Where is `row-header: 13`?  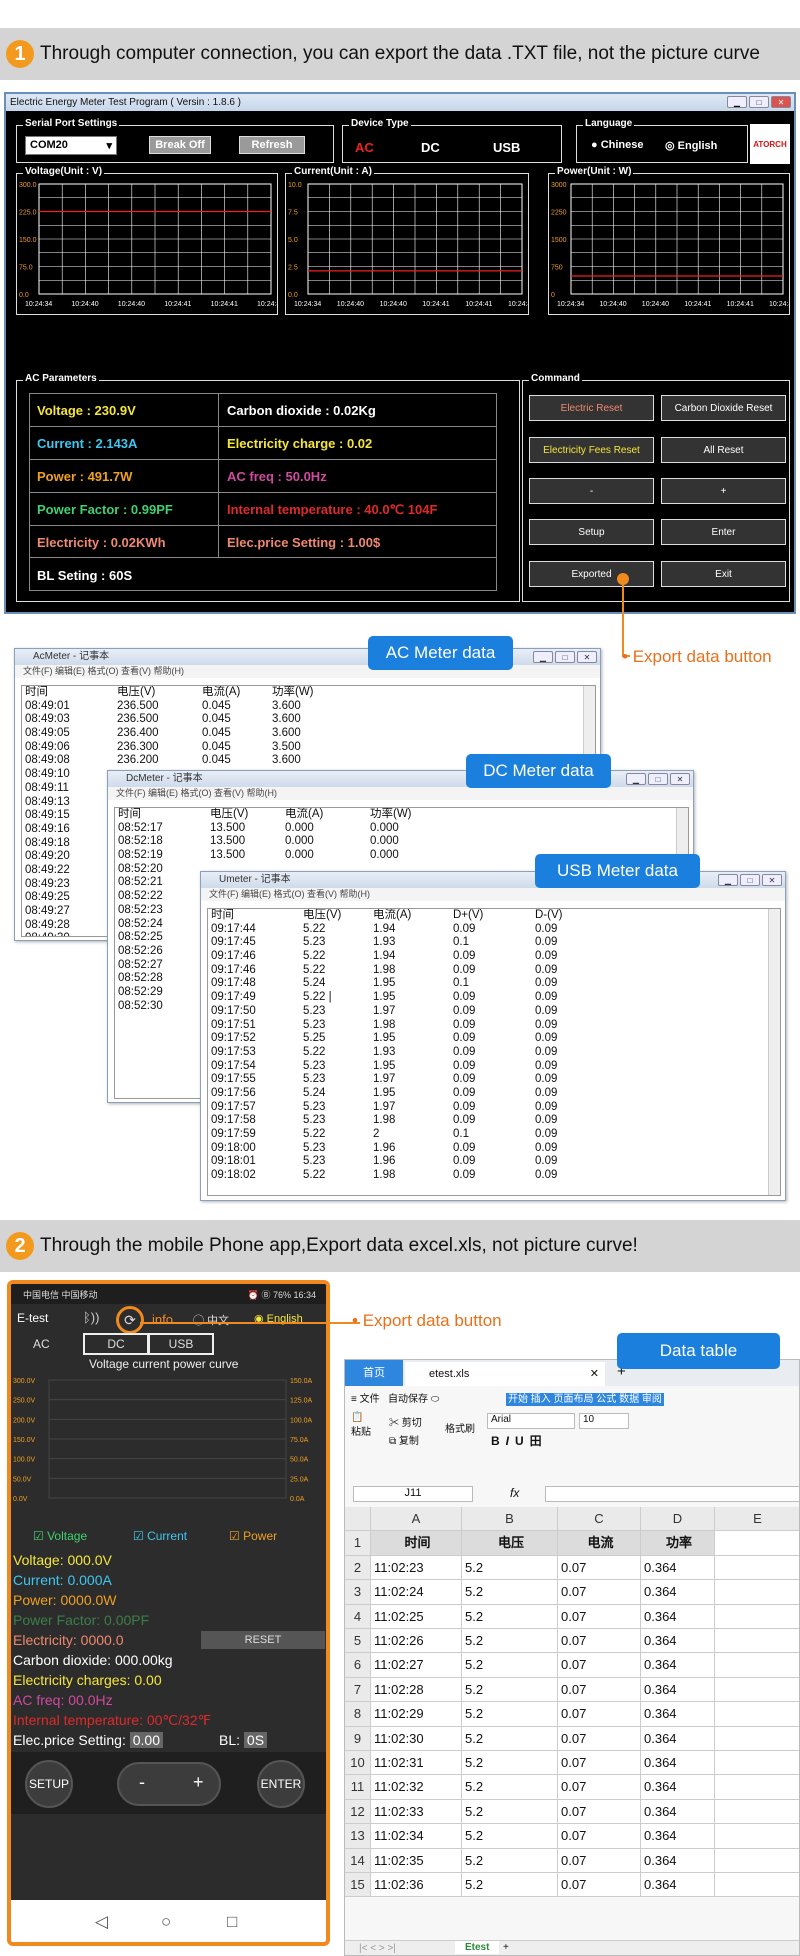
row-header: 13 is located at coordinates (358, 1836).